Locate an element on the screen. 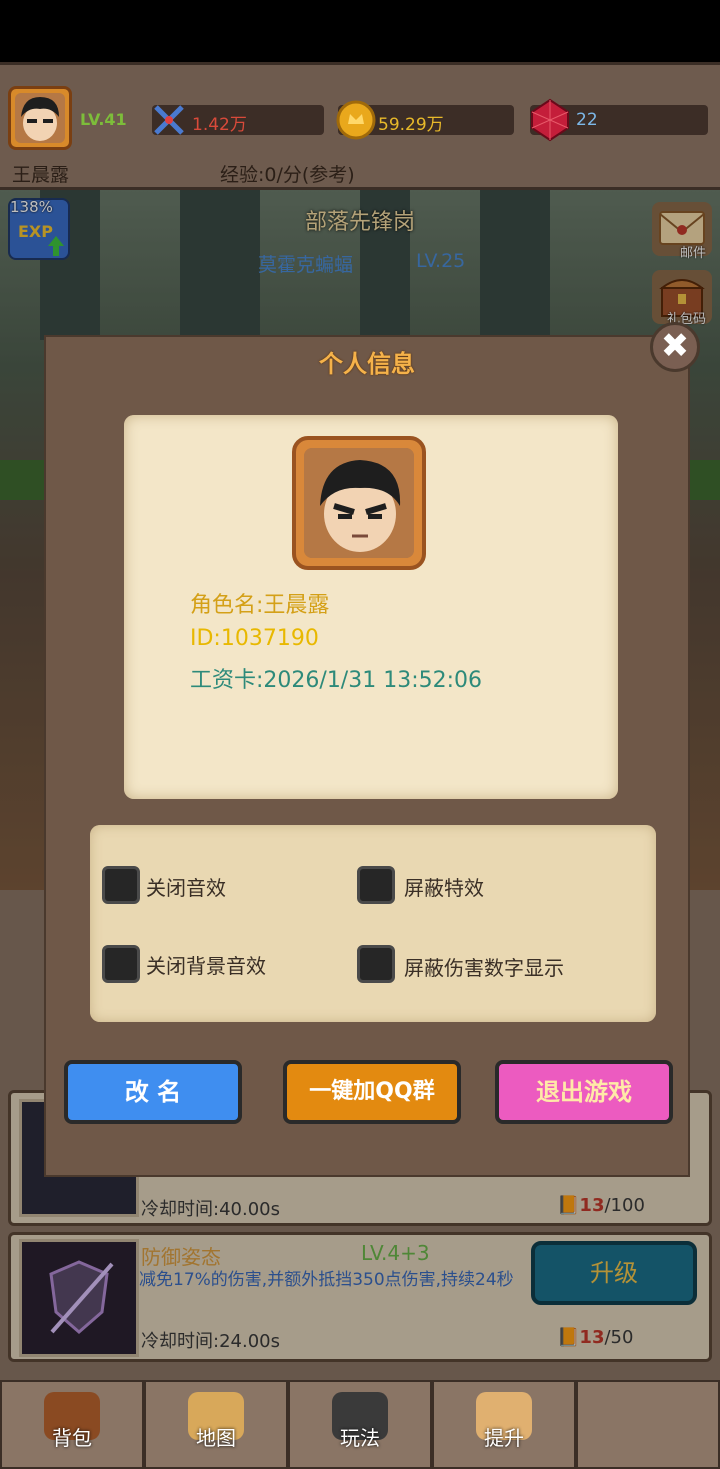 This screenshot has width=720, height=1469. large-avatar is located at coordinates (359, 503).